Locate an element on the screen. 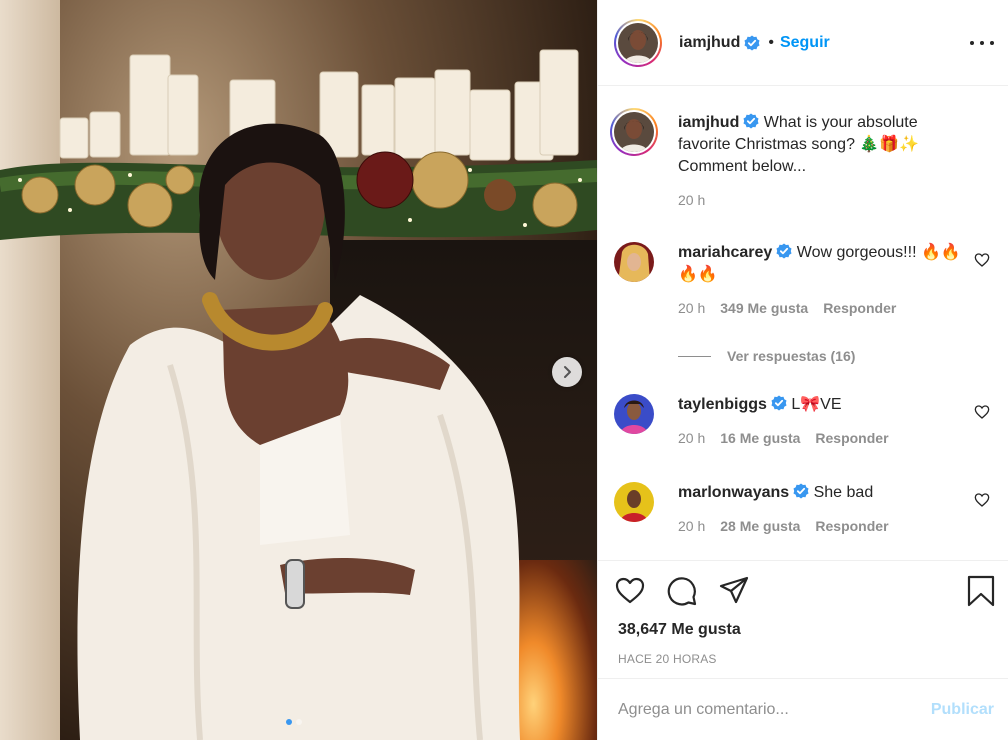 Image resolution: width=1008 pixels, height=740 pixels. post-actions: 38,647 Me gusta HACE 20 HORAS is located at coordinates (803, 619).